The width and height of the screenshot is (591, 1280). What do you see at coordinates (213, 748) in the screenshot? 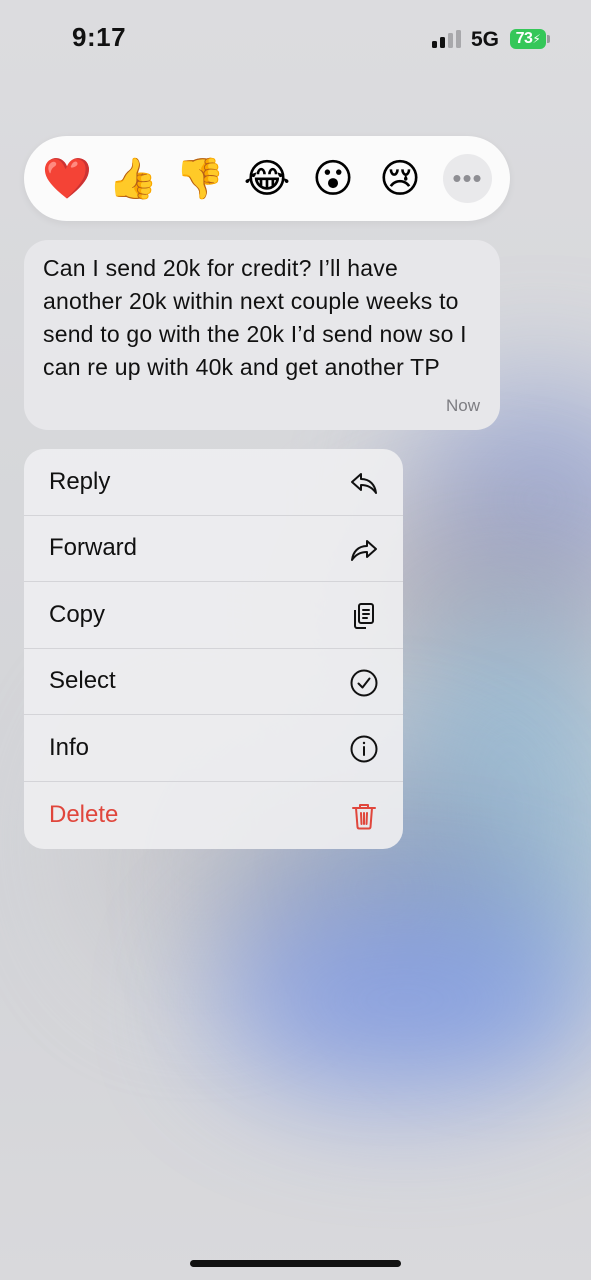
I see `menu-item-info: Info` at bounding box center [213, 748].